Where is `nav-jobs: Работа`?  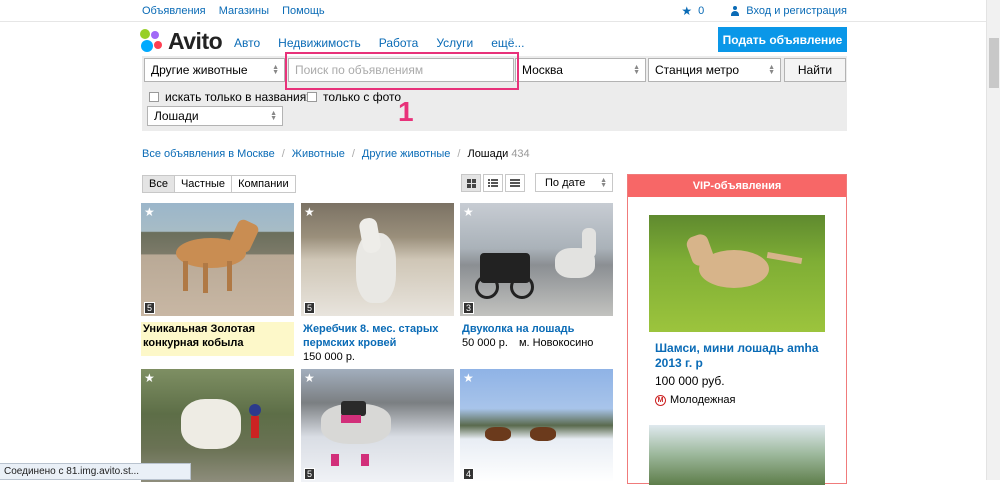
nav-jobs: Работа is located at coordinates (399, 43).